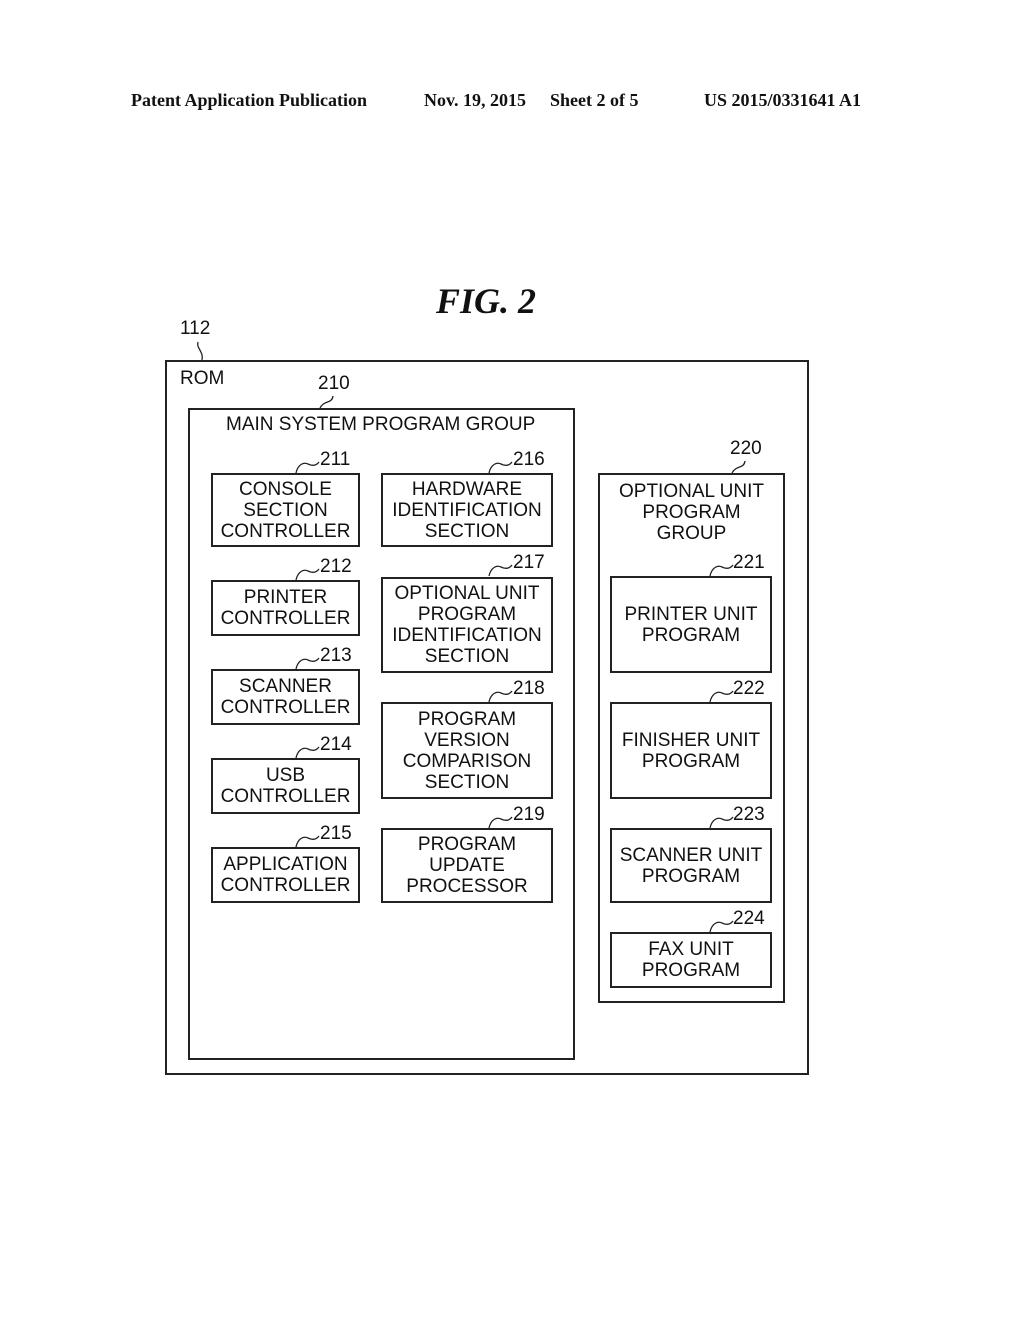  Describe the element at coordinates (336, 833) in the screenshot. I see `ref-215: 215` at that location.